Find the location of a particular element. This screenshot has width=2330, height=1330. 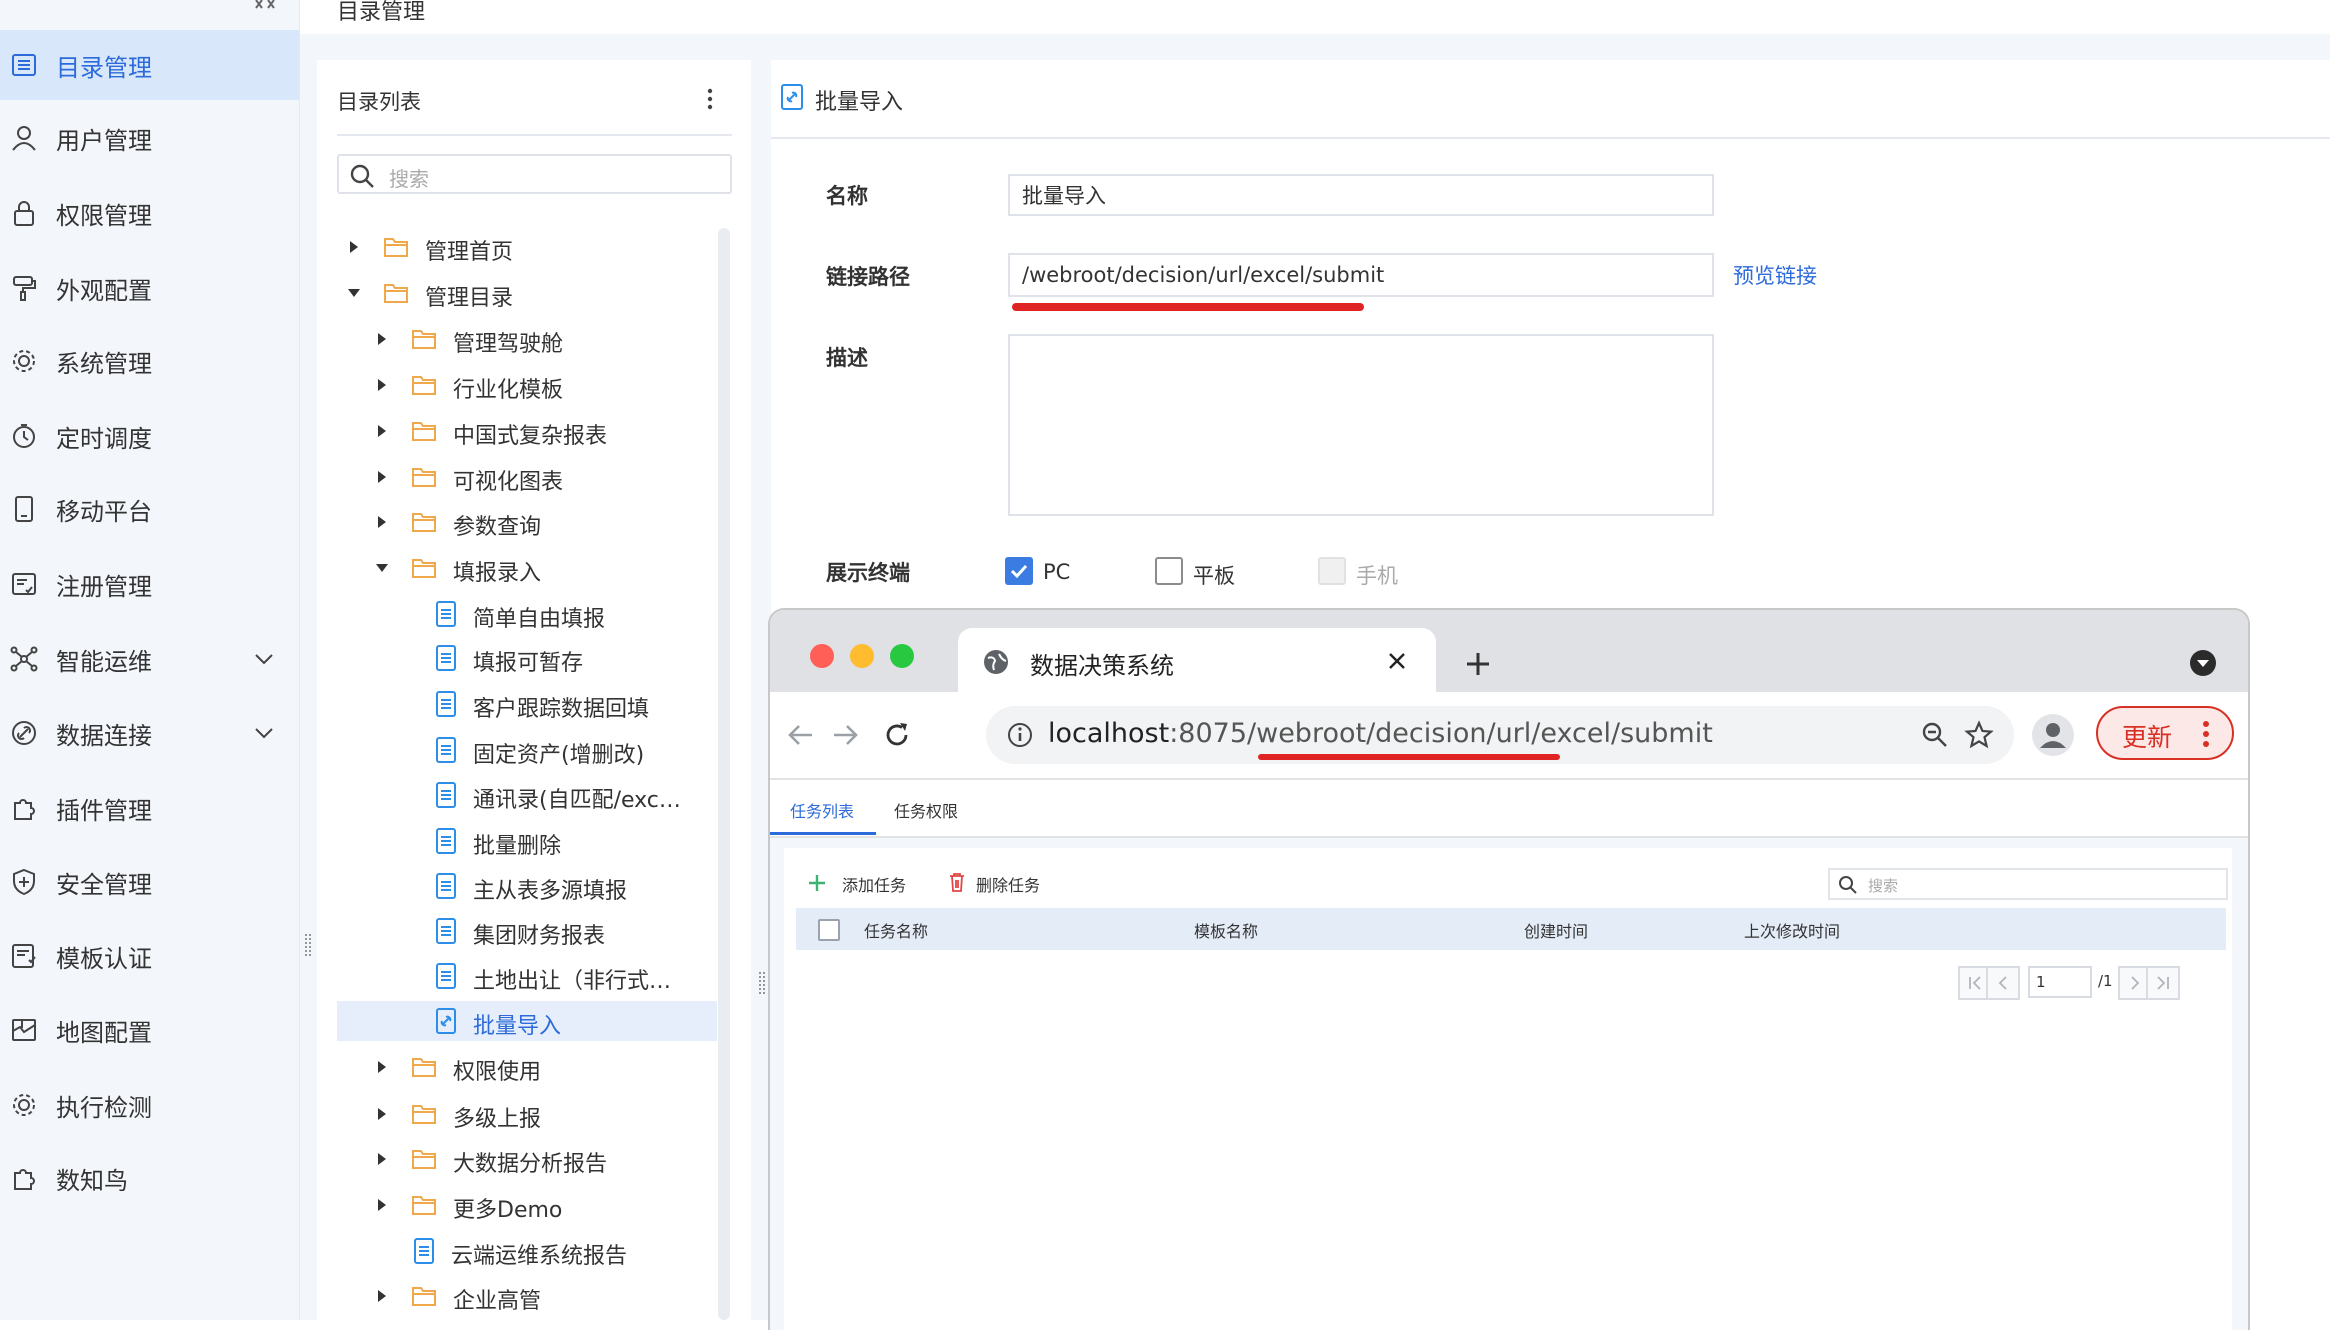

tree-file-node: 集团财务报表 is located at coordinates (527, 931).